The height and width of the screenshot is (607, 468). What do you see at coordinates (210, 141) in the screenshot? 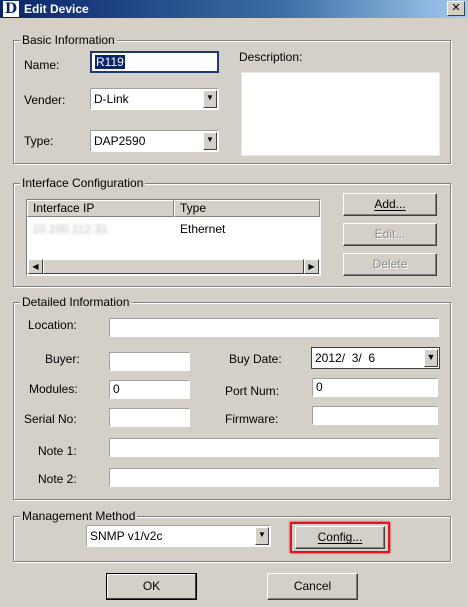
I see `type-dropdown-arrow-icon: ▼` at bounding box center [210, 141].